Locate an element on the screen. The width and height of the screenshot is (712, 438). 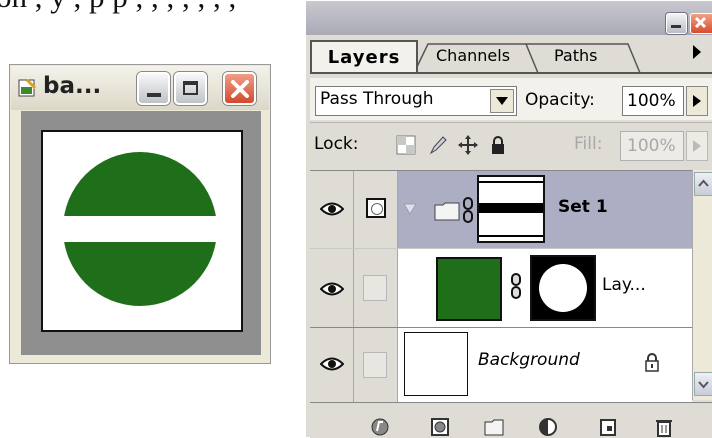
panel-tabs: Layers Channels Paths is located at coordinates (510, 57).